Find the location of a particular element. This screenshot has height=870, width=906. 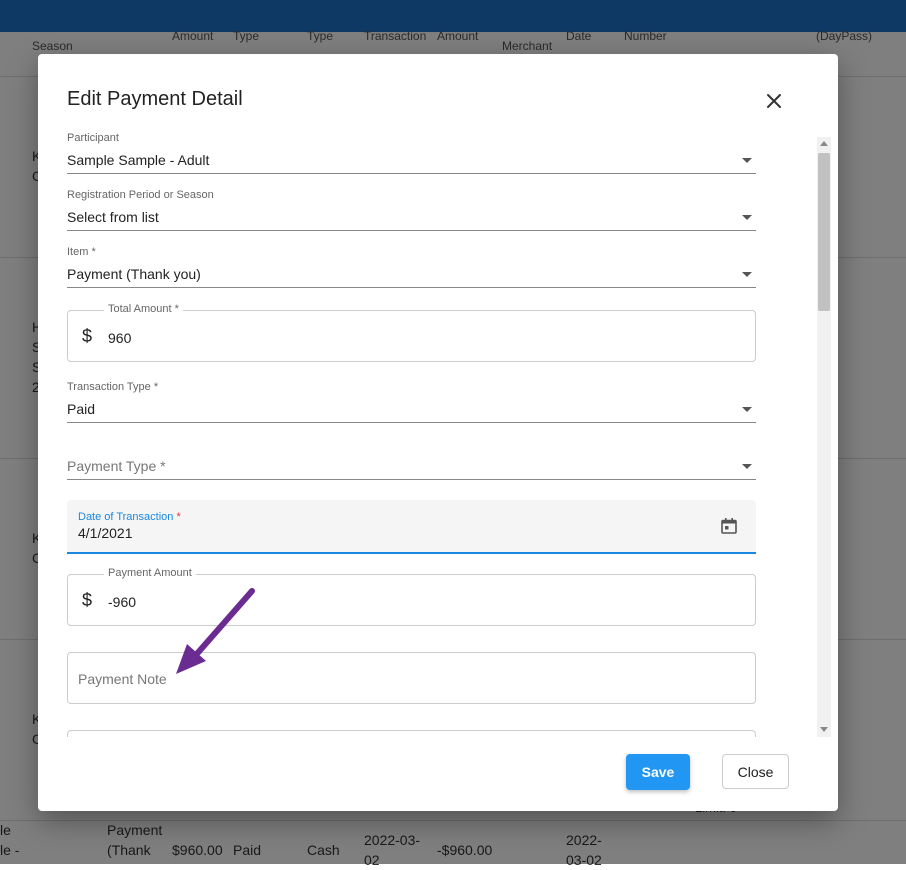

date-label: Date of Transaction * is located at coordinates (129, 517).